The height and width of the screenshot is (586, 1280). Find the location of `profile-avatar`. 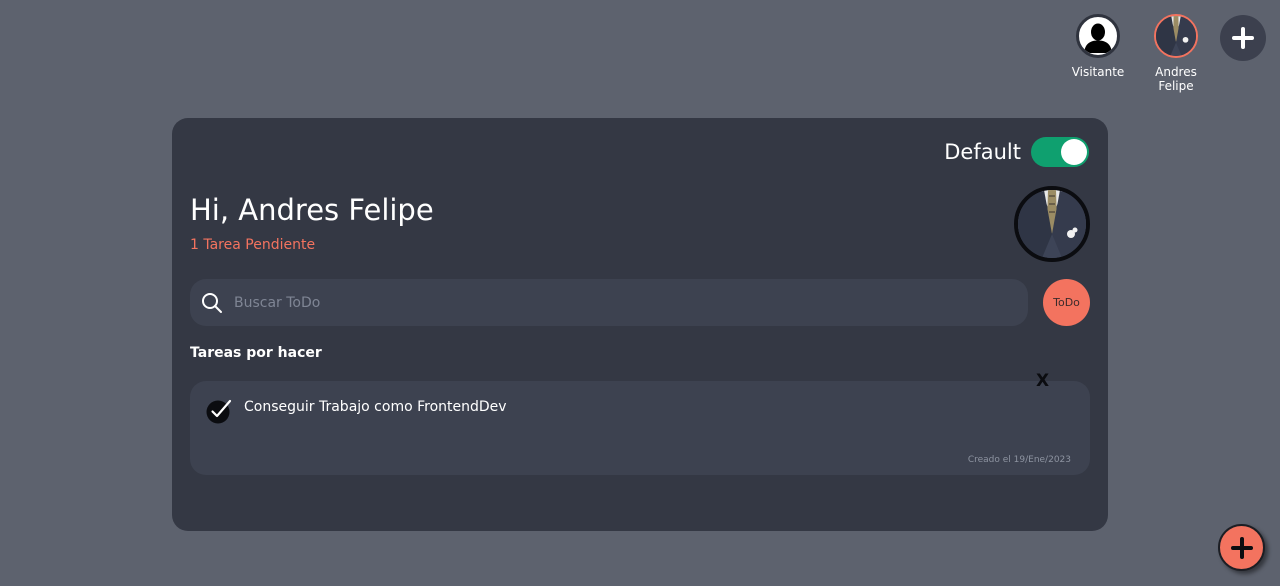

profile-avatar is located at coordinates (1052, 224).